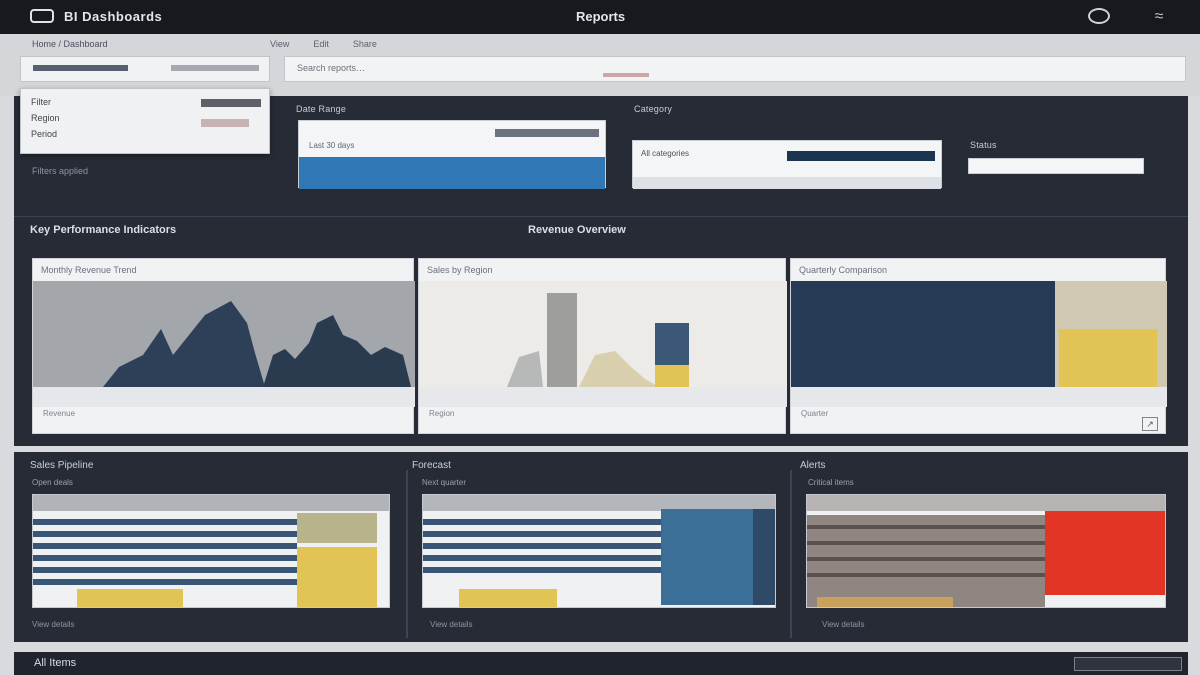  Describe the element at coordinates (1128, 664) in the screenshot. I see `bottom-dropdown` at that location.